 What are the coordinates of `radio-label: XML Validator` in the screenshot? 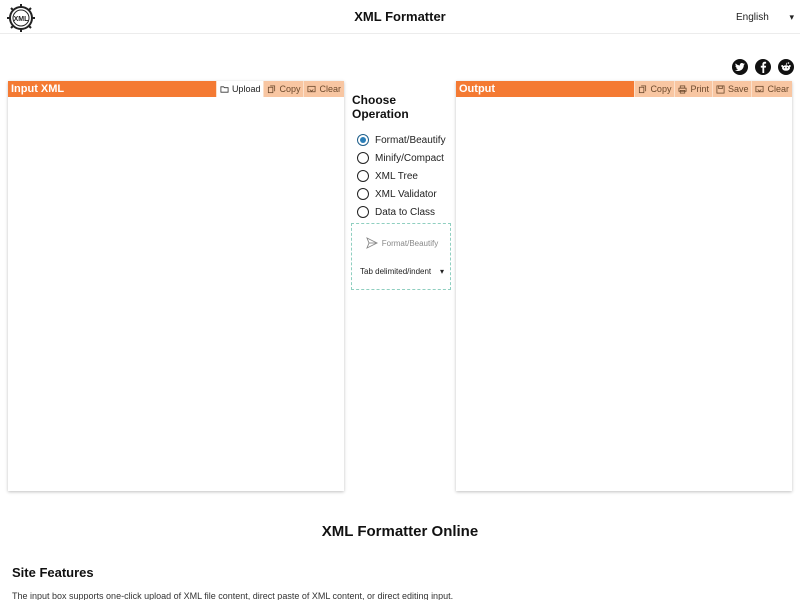 It's located at (406, 194).